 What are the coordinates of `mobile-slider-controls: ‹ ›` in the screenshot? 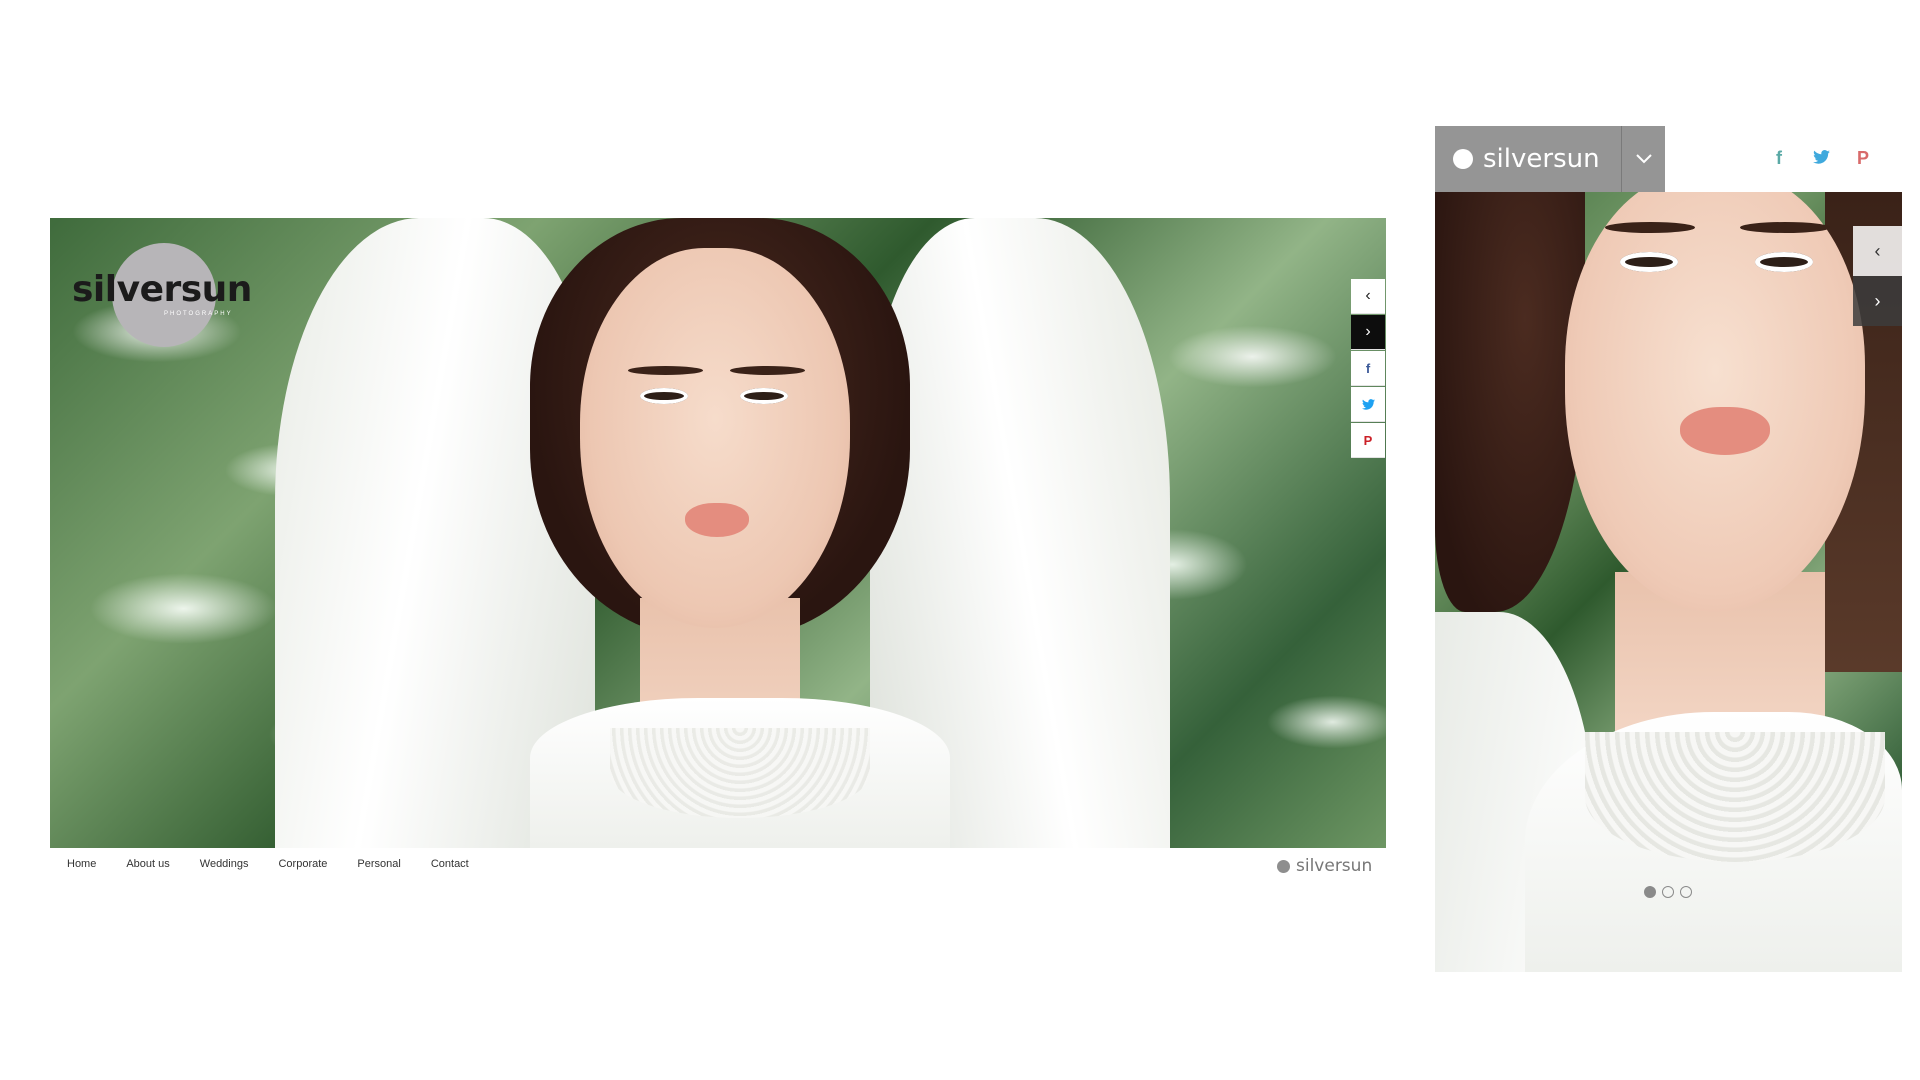 It's located at (1877, 276).